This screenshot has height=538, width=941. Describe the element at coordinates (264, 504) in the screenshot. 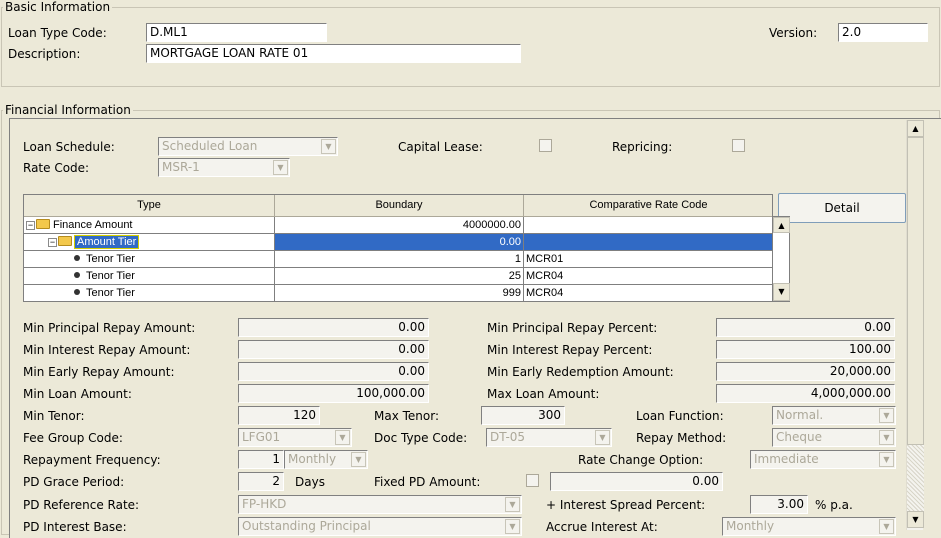

I see `pd-reference-rate-value: FP-HKD` at that location.